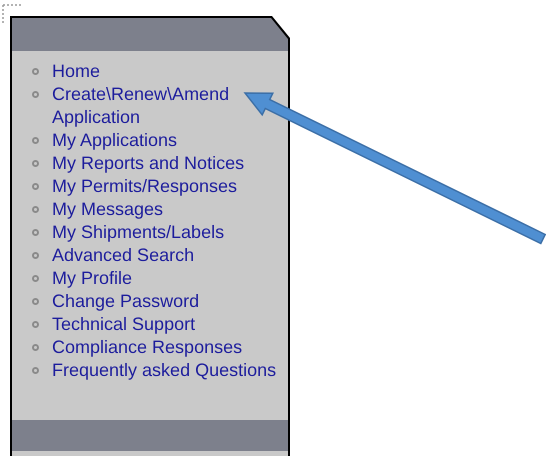 Image resolution: width=546 pixels, height=456 pixels. Describe the element at coordinates (164, 186) in the screenshot. I see `menu-link: My Permits/Responses` at that location.